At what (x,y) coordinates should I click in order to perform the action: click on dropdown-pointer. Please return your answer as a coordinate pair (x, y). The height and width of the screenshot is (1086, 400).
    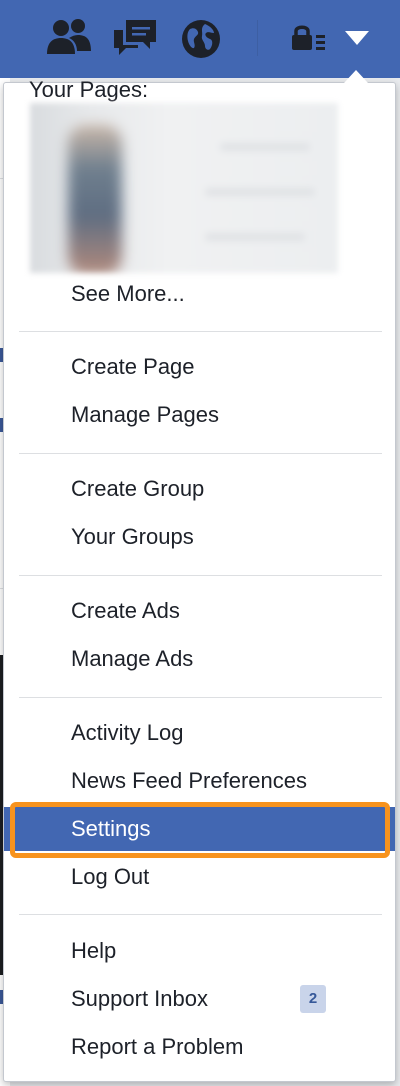
    Looking at the image, I should click on (356, 76).